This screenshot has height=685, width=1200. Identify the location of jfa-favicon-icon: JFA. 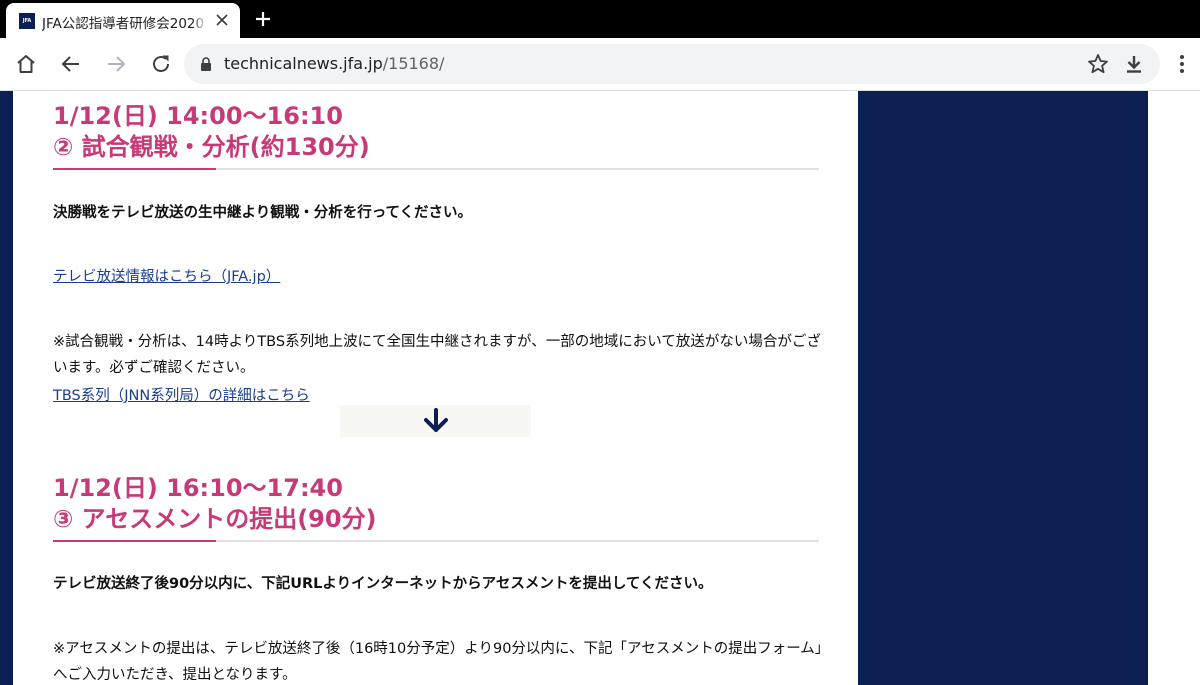
(27, 21).